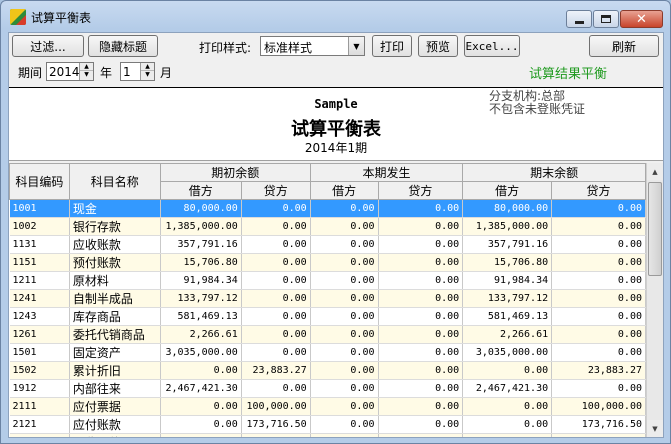  Describe the element at coordinates (655, 171) in the screenshot. I see `scroll-up-icon: ▲` at that location.